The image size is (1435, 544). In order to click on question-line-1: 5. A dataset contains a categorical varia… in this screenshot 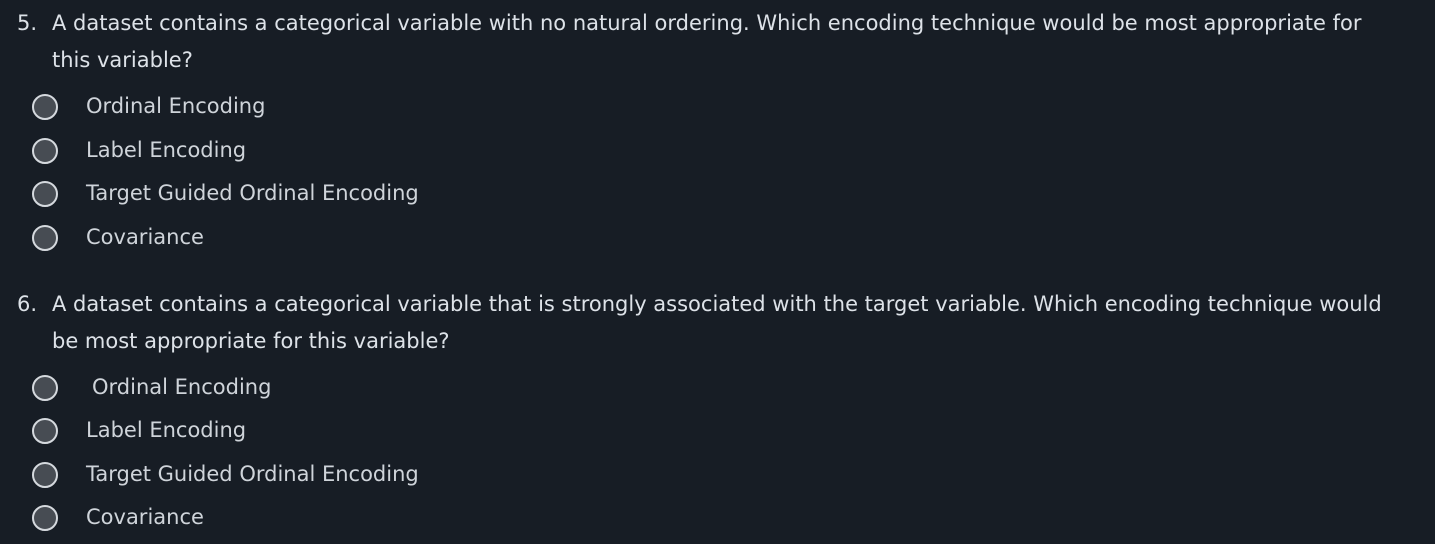, I will do `click(719, 23)`.